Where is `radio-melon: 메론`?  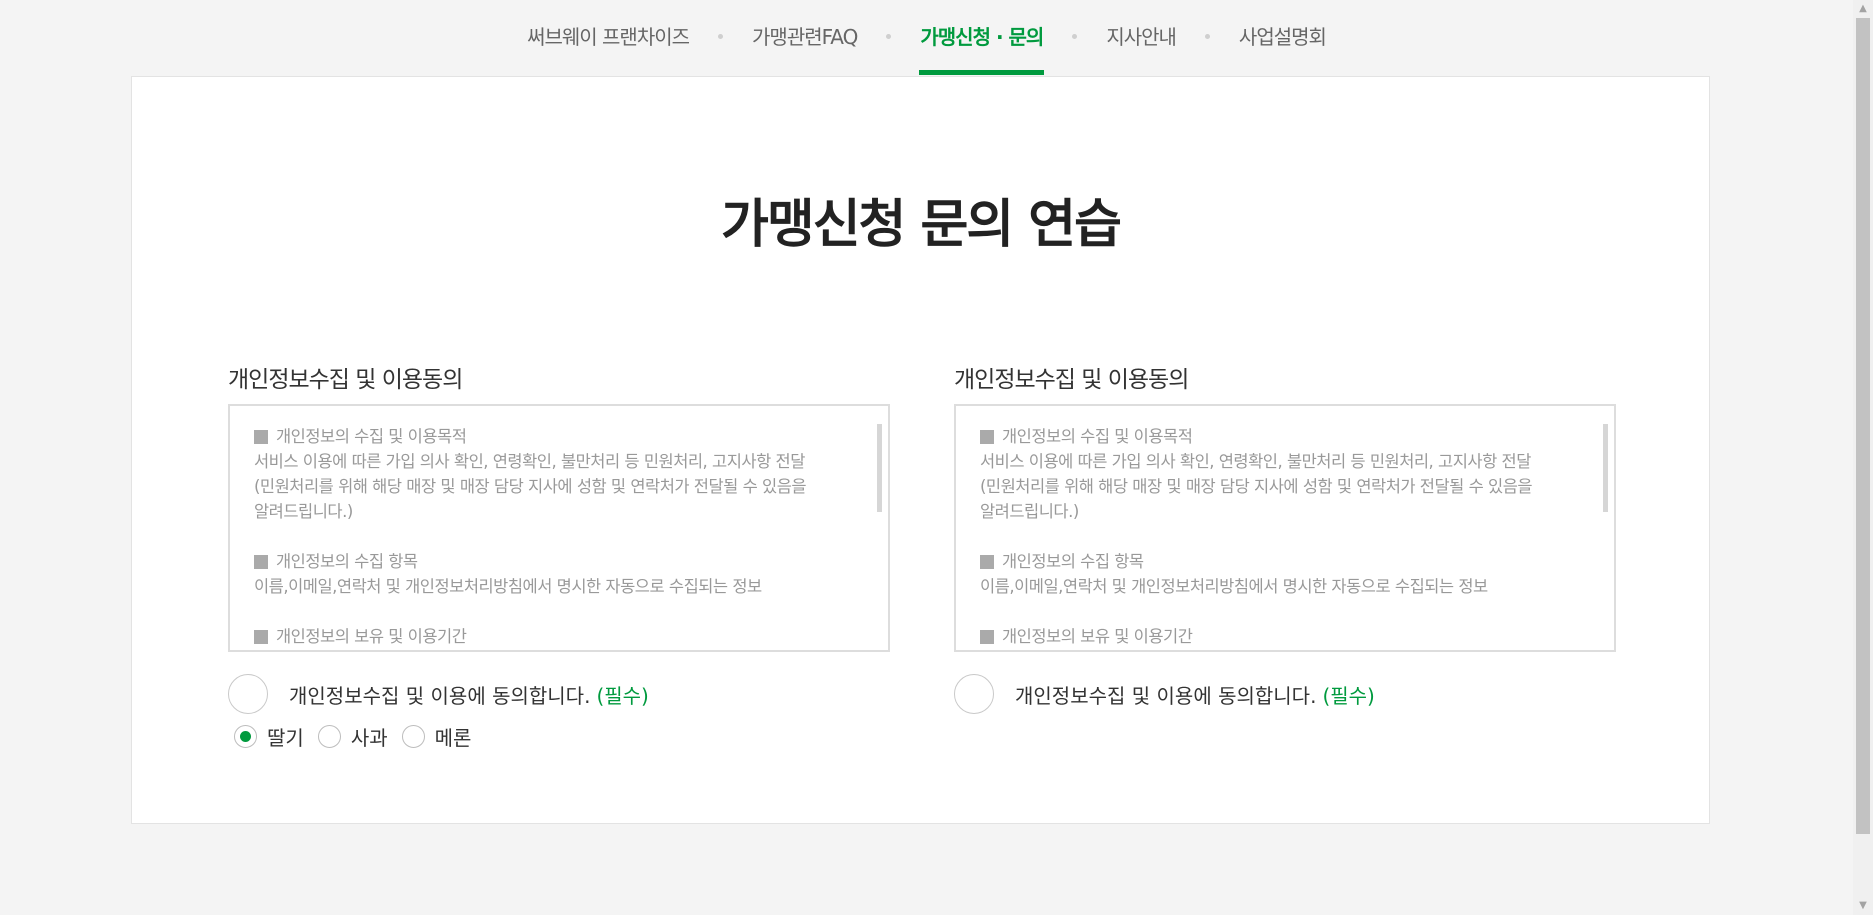 radio-melon: 메론 is located at coordinates (436, 736).